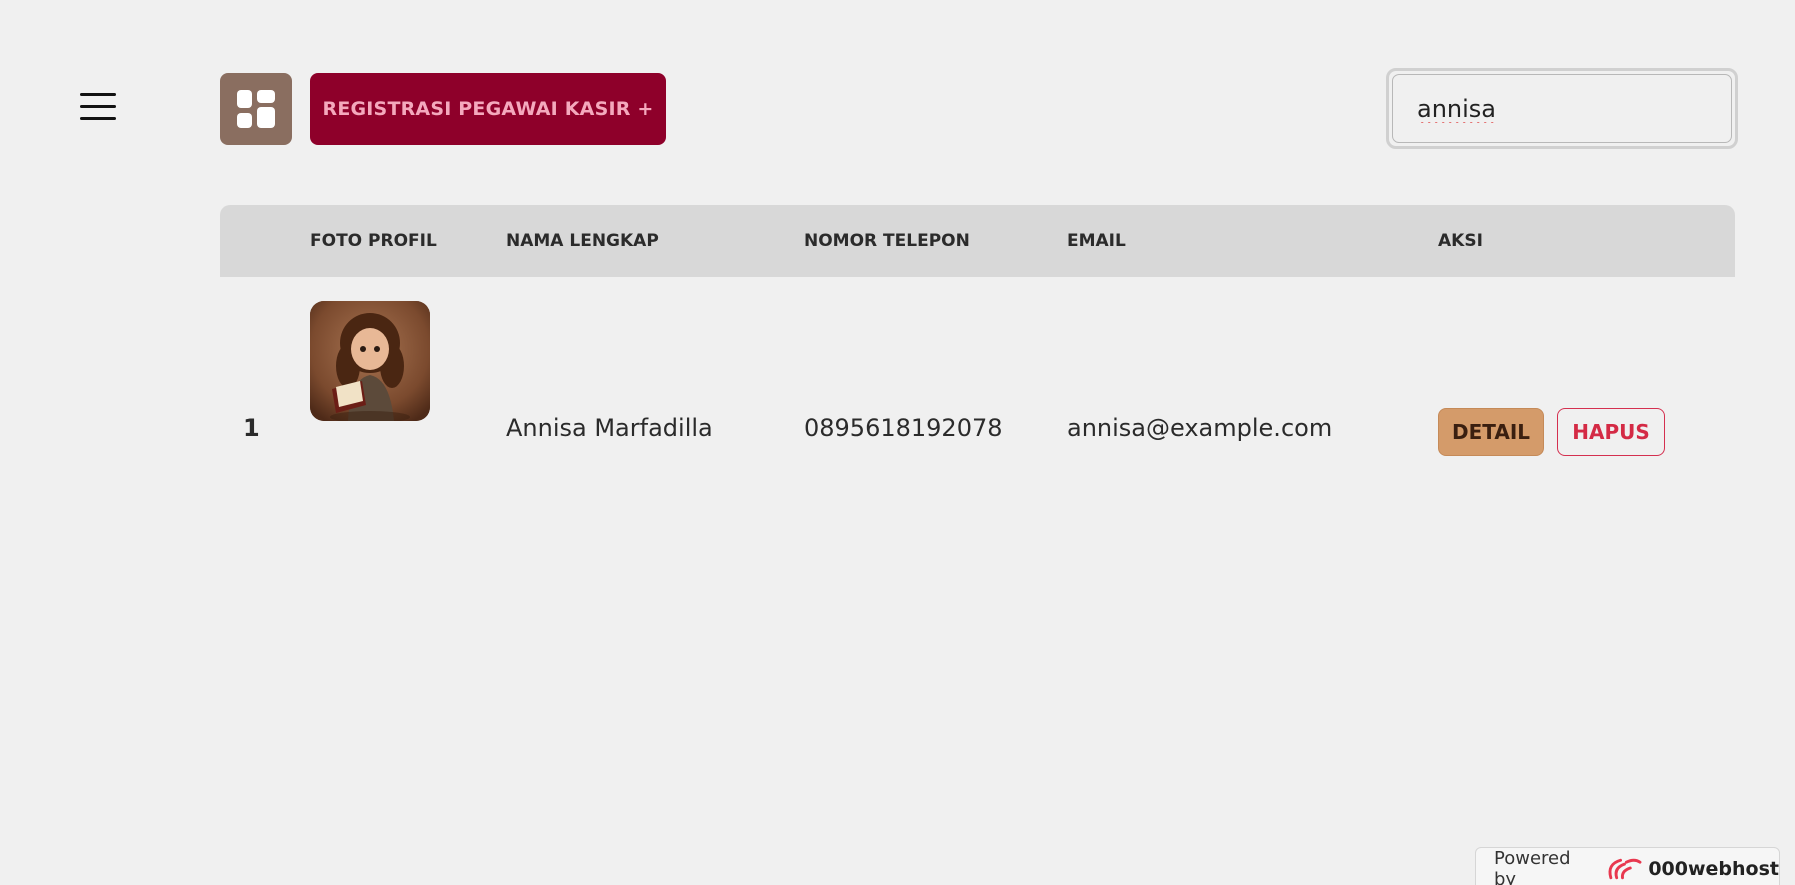 The height and width of the screenshot is (885, 1795). What do you see at coordinates (903, 428) in the screenshot?
I see `employee-phone: 0895618192078` at bounding box center [903, 428].